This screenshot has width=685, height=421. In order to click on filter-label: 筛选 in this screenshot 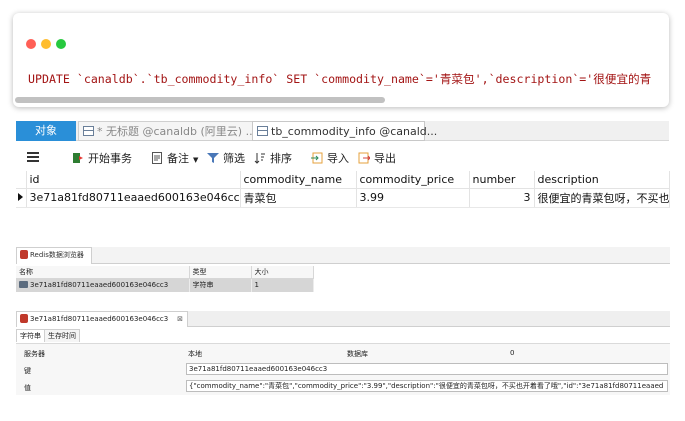, I will do `click(234, 158)`.